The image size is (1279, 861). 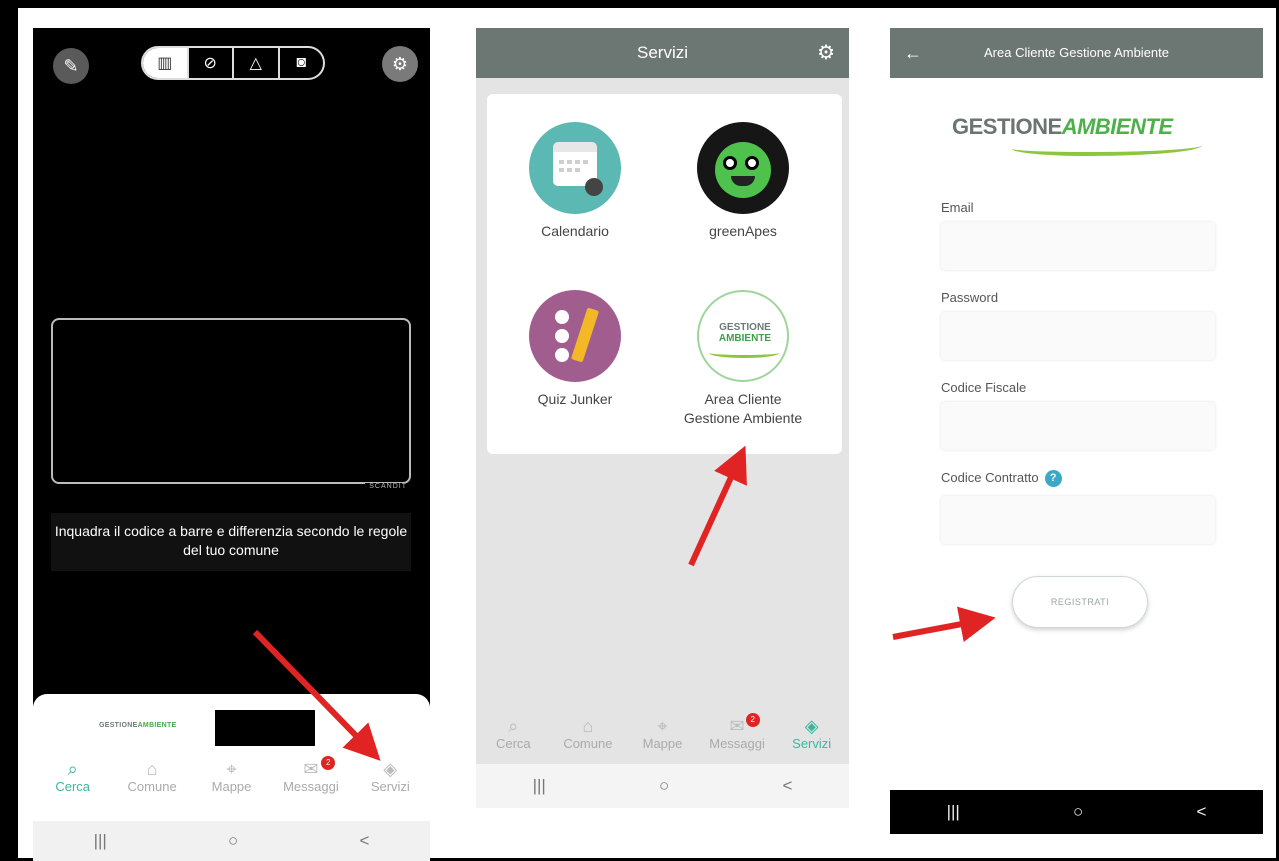 What do you see at coordinates (1078, 336) in the screenshot?
I see `password-field` at bounding box center [1078, 336].